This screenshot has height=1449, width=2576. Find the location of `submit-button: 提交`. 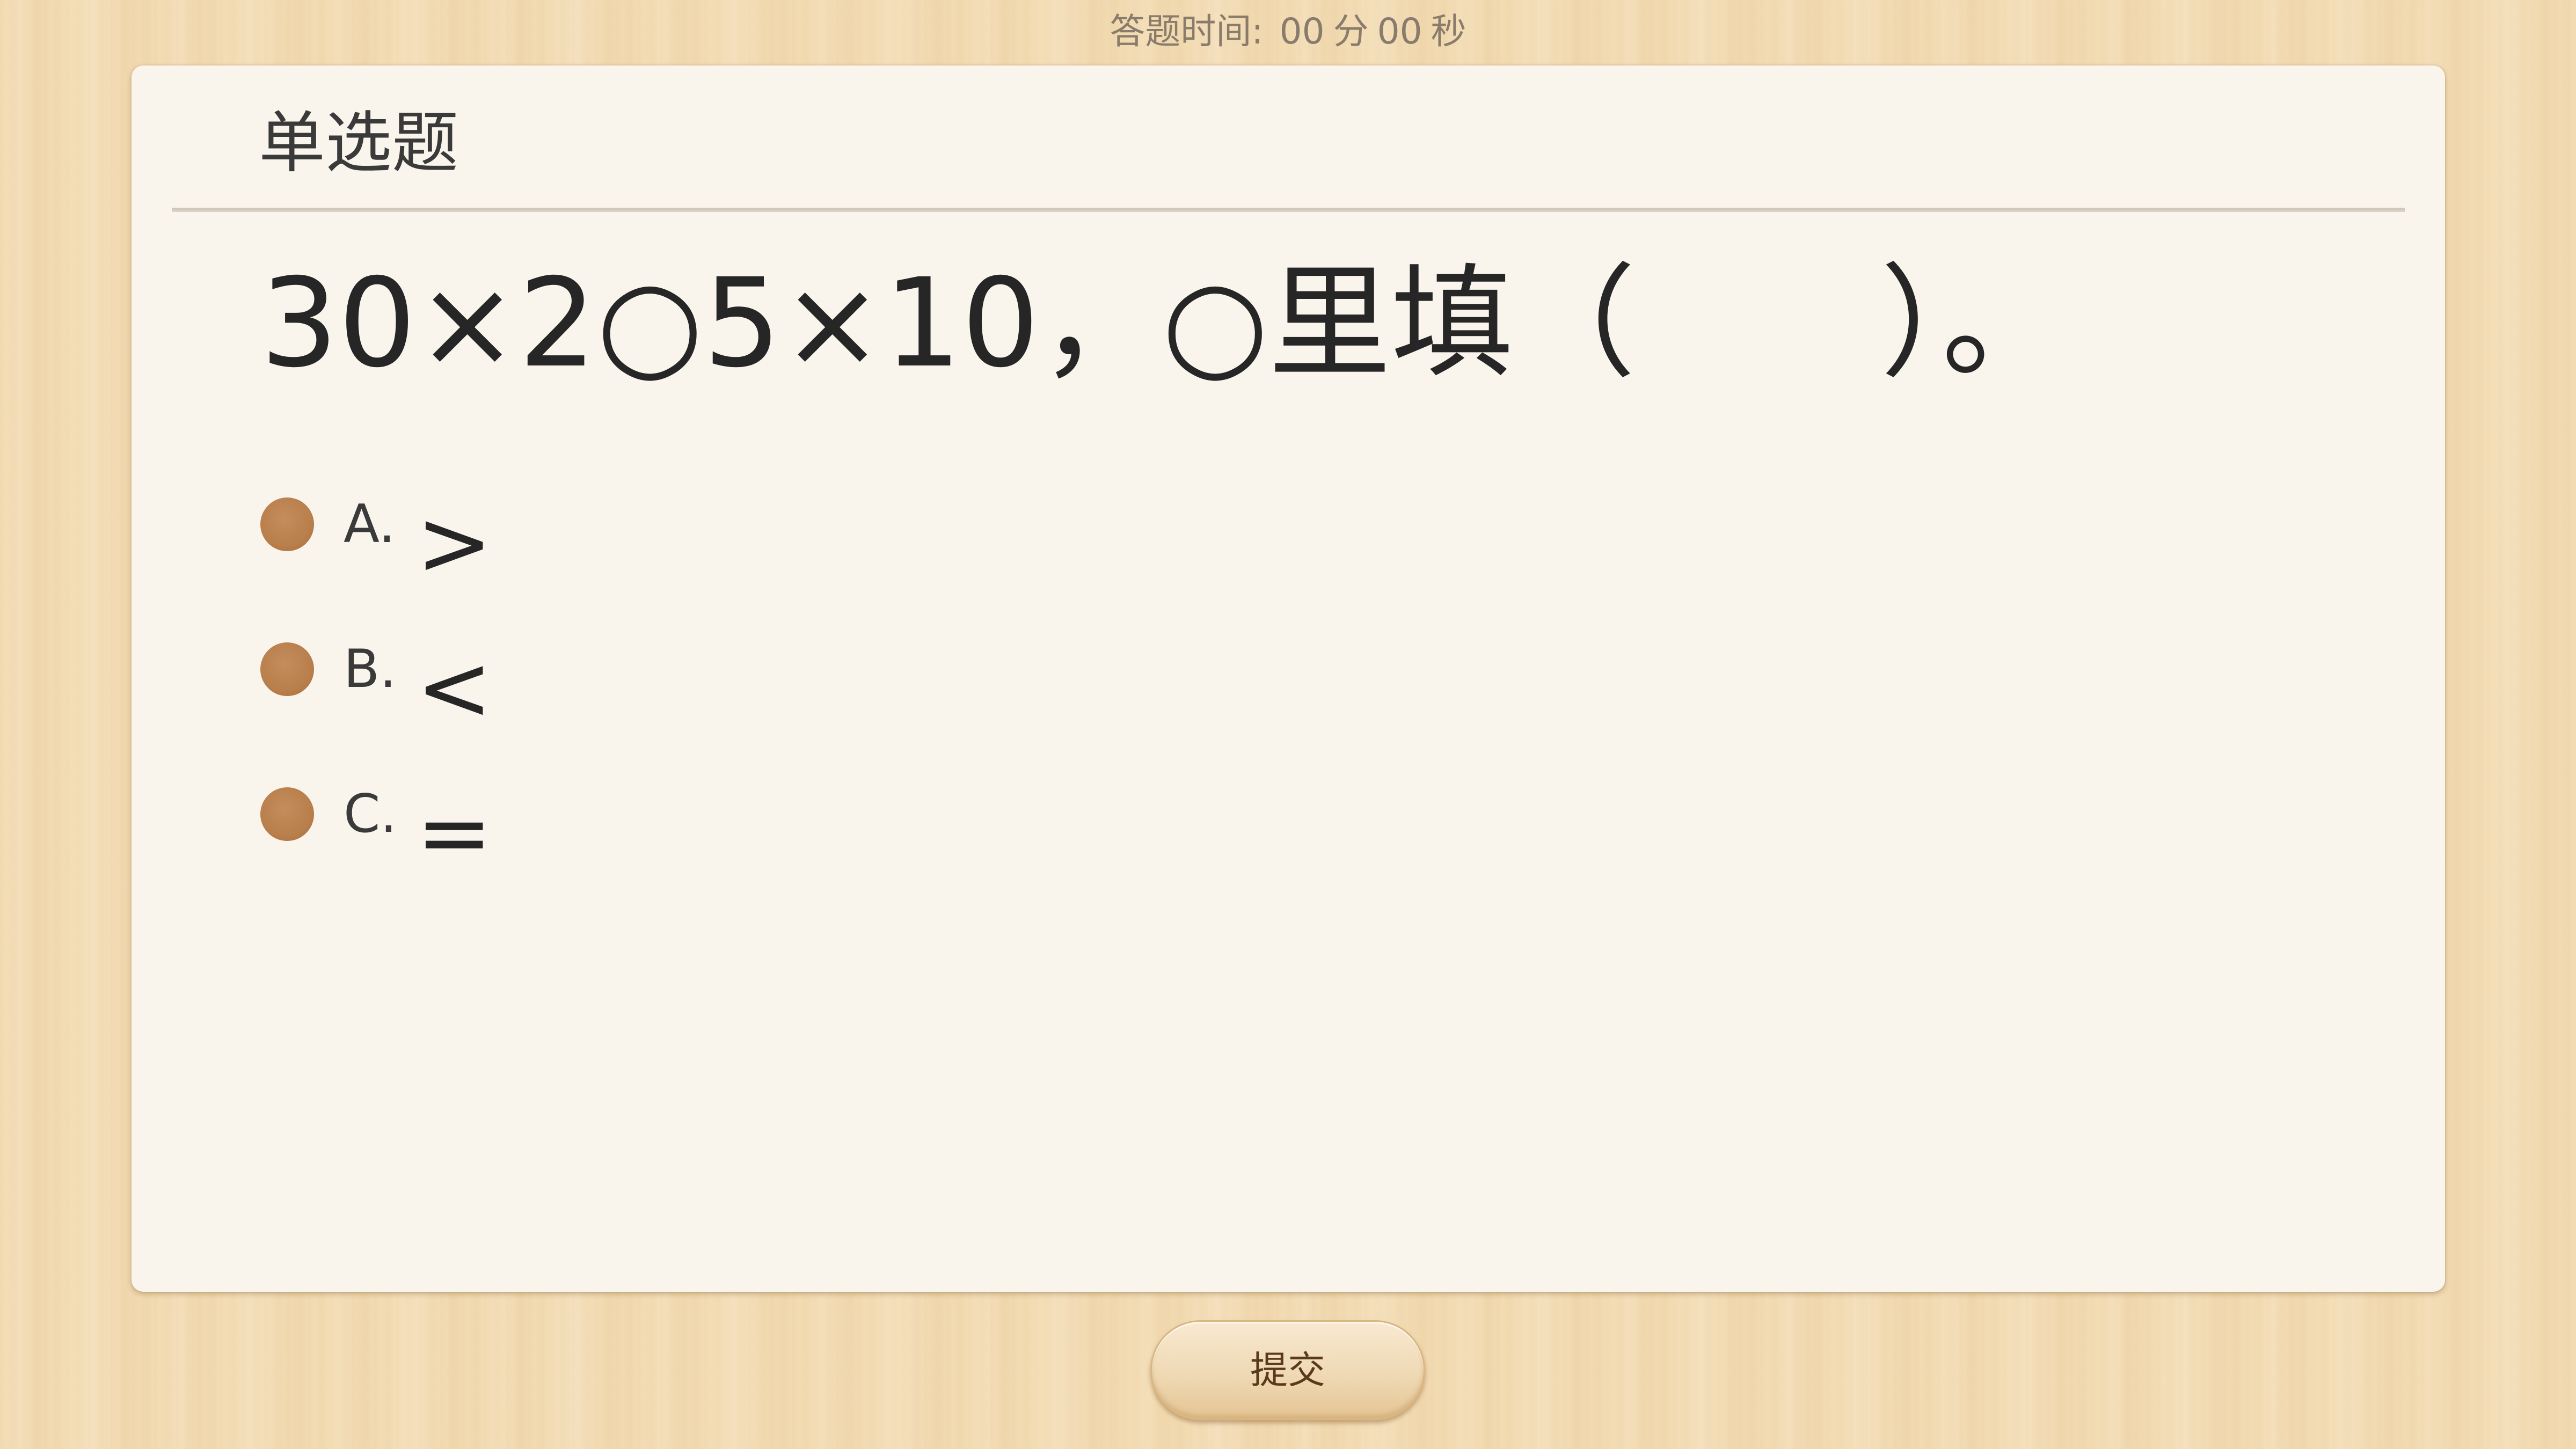

submit-button: 提交 is located at coordinates (1287, 1370).